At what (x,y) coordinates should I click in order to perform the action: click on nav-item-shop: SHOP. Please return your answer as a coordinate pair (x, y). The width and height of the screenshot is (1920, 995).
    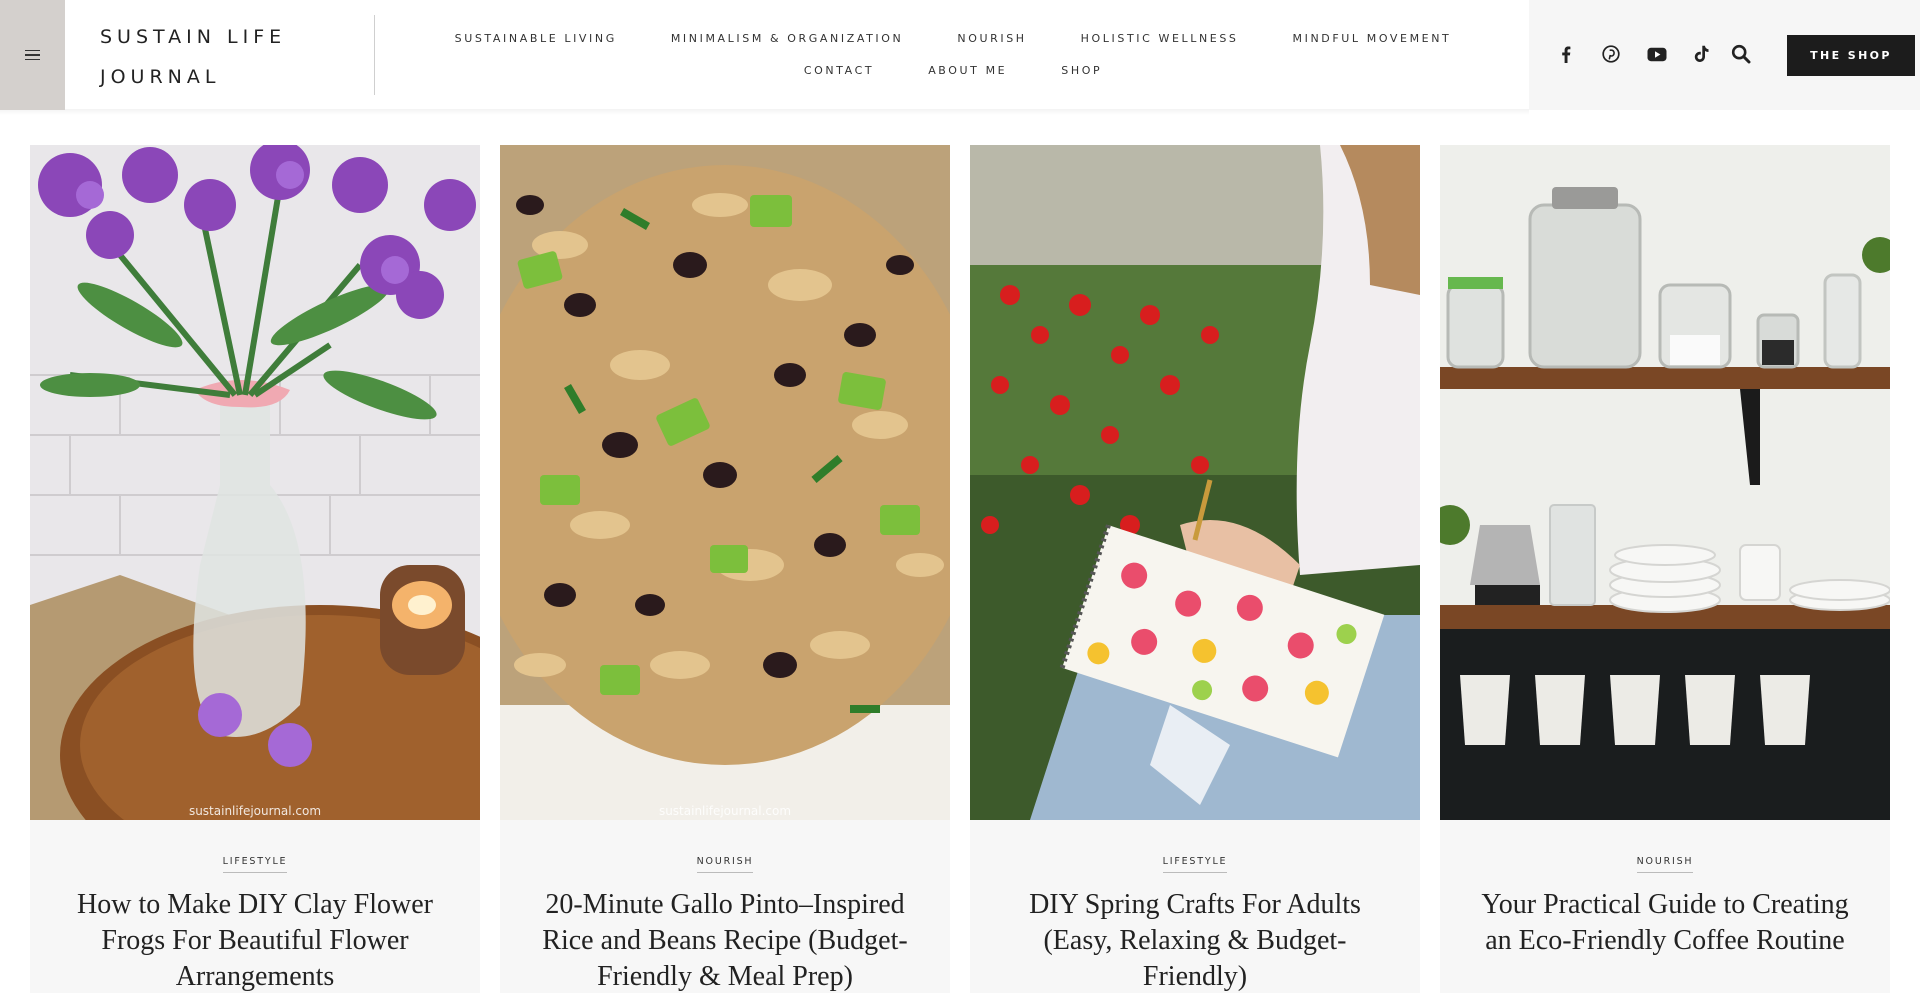
    Looking at the image, I should click on (1081, 71).